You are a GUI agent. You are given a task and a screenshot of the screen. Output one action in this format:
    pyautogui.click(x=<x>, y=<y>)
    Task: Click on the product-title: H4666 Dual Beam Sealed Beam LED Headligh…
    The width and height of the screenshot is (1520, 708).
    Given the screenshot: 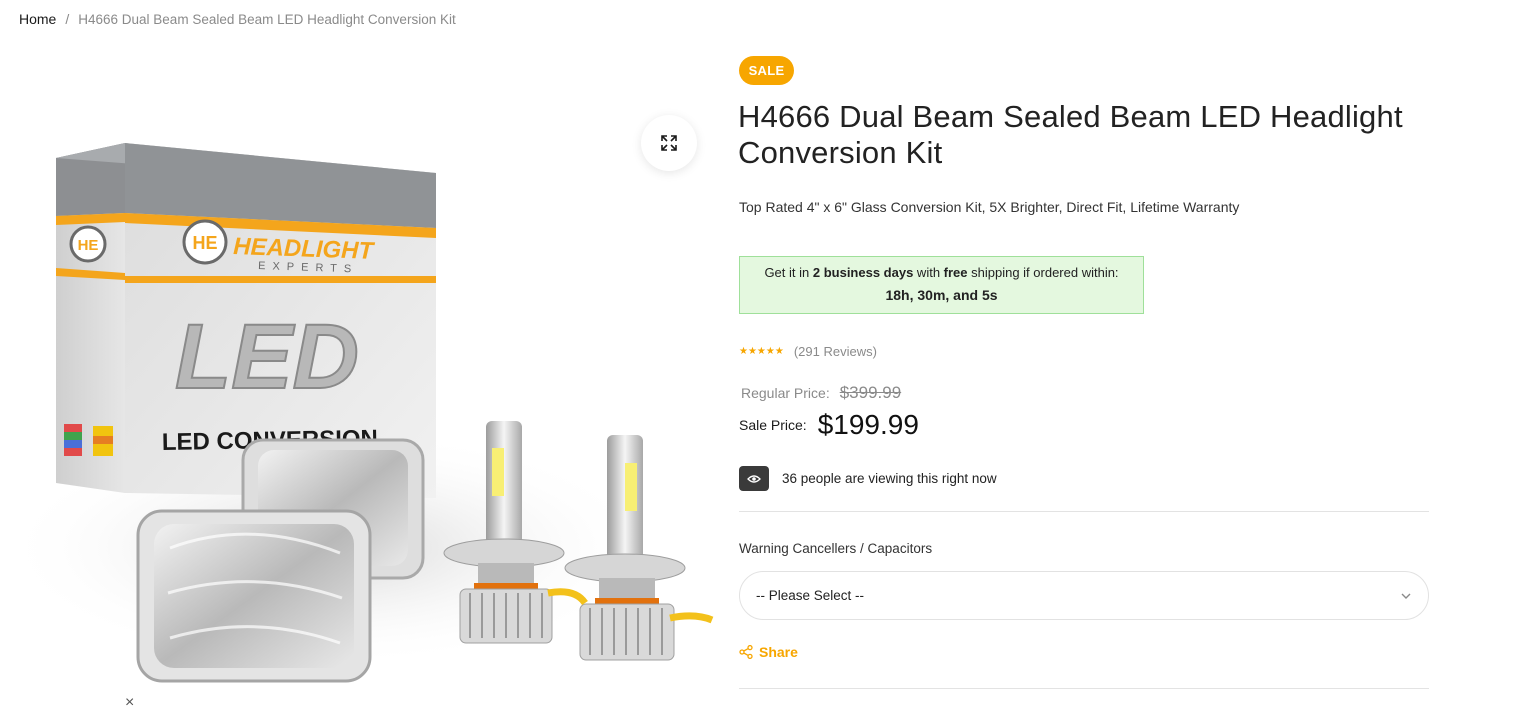 What is the action you would take?
    pyautogui.click(x=1070, y=134)
    